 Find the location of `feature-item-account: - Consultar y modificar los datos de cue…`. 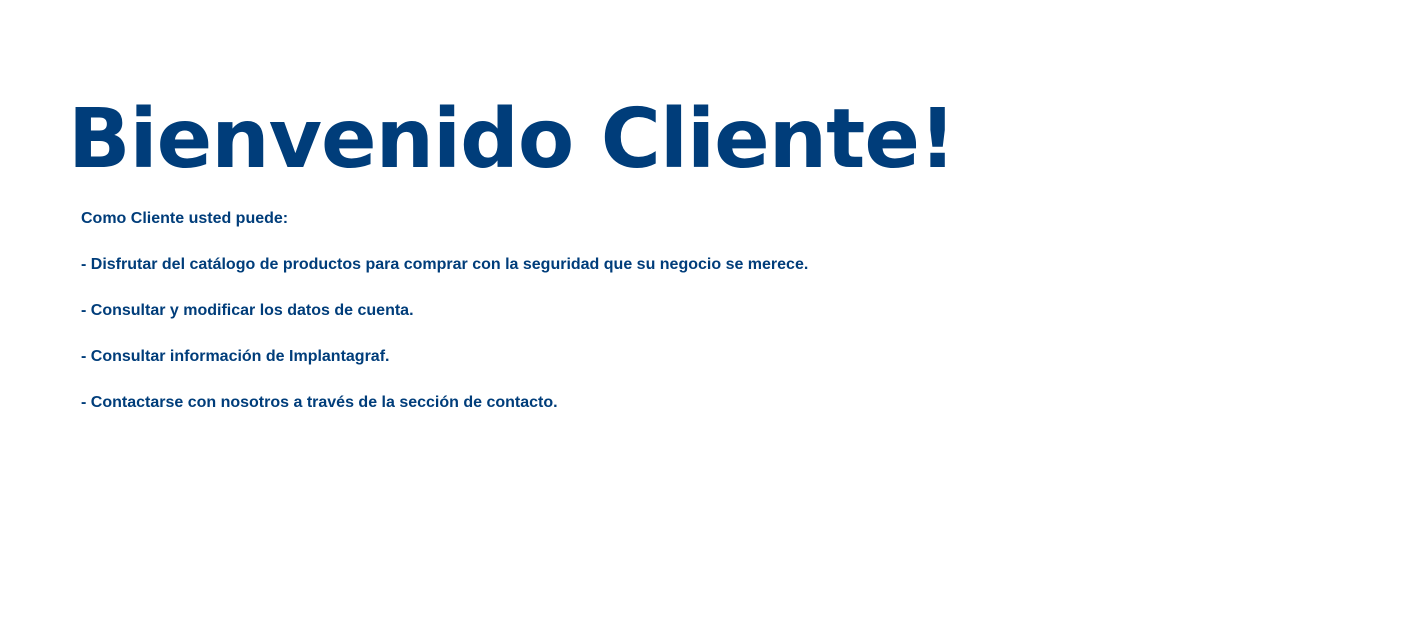

feature-item-account: - Consultar y modificar los datos de cue… is located at coordinates (247, 310).